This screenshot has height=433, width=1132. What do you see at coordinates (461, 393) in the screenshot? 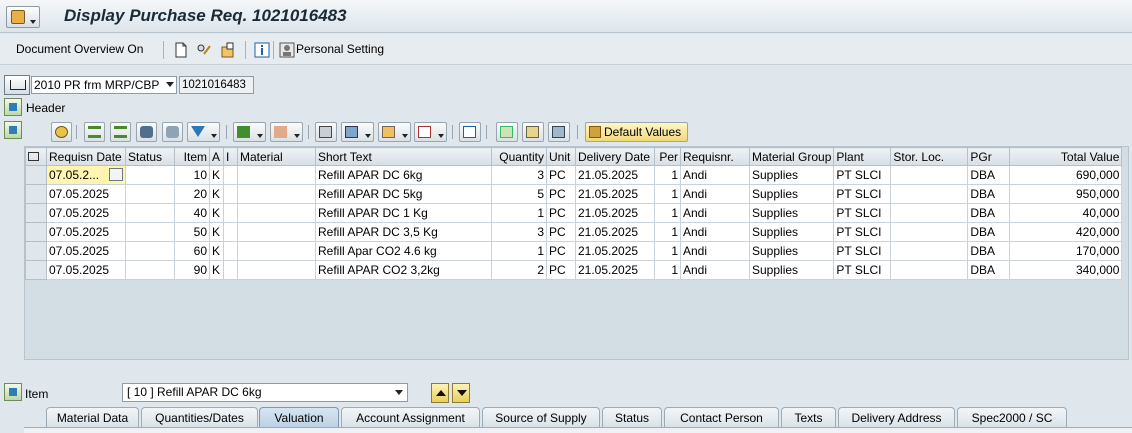
I see `next-item-button` at bounding box center [461, 393].